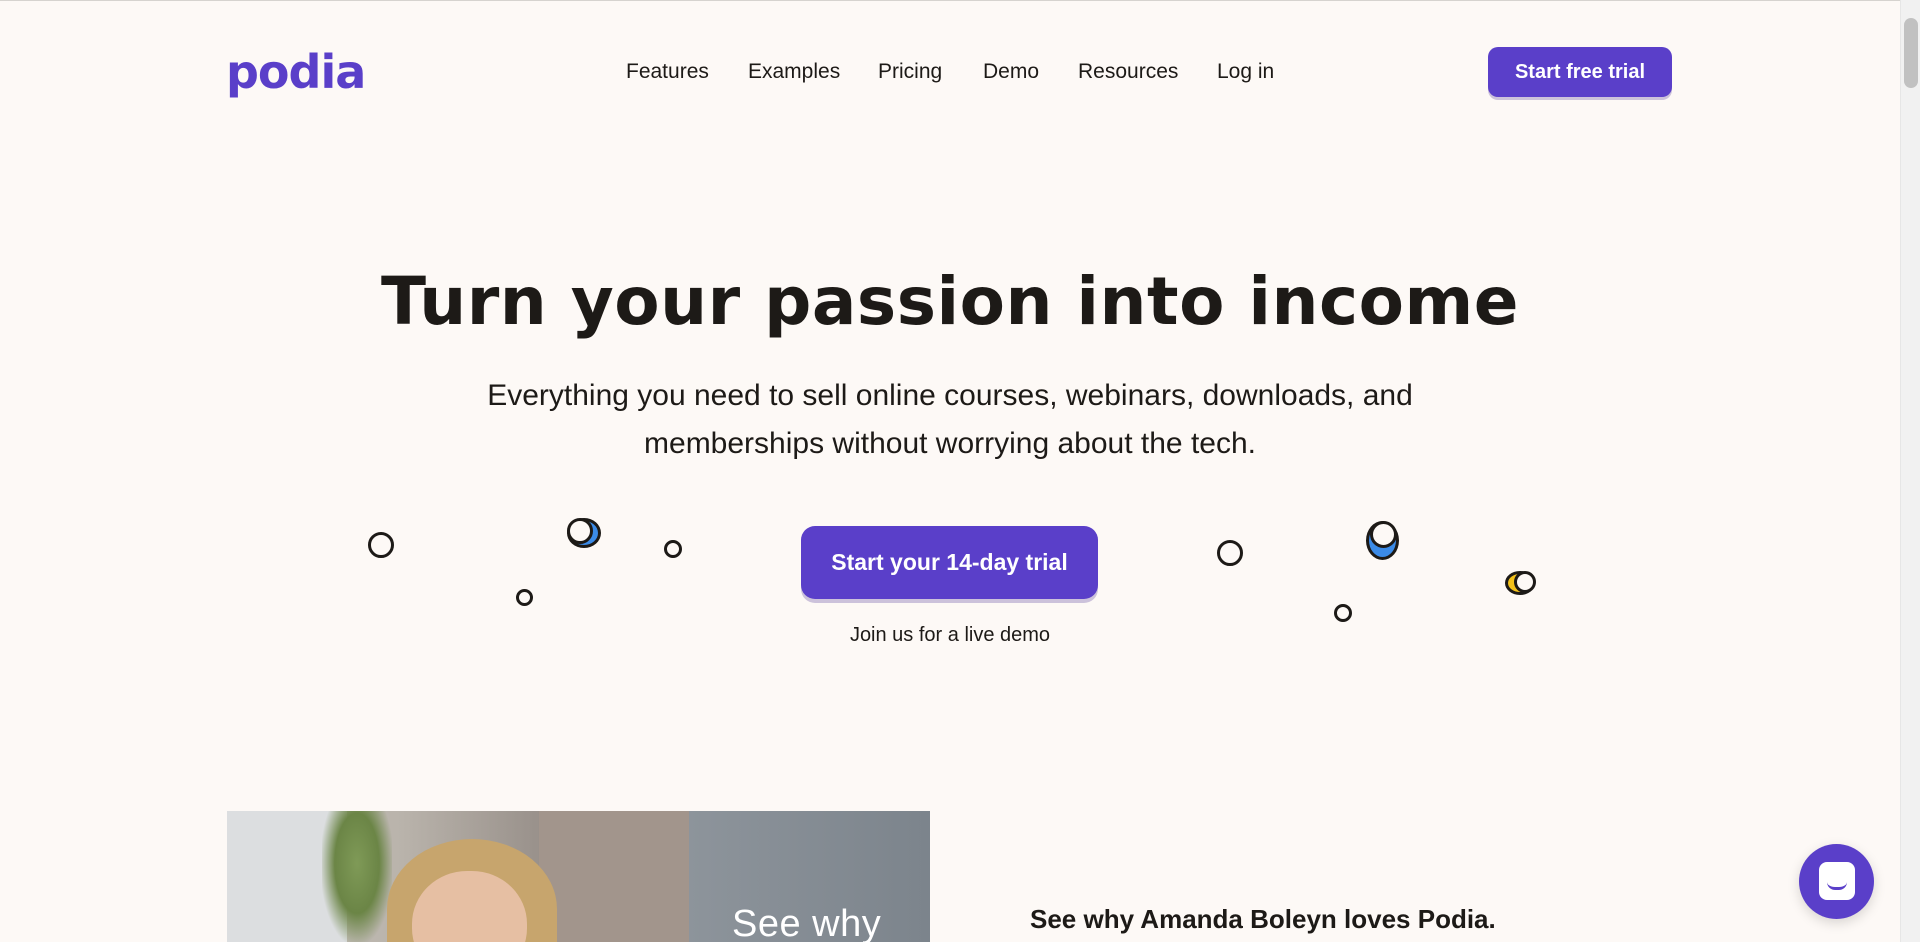 The width and height of the screenshot is (1920, 942). What do you see at coordinates (1263, 919) in the screenshot?
I see `testimonial-heading: See why Amanda Boleyn loves Podia.` at bounding box center [1263, 919].